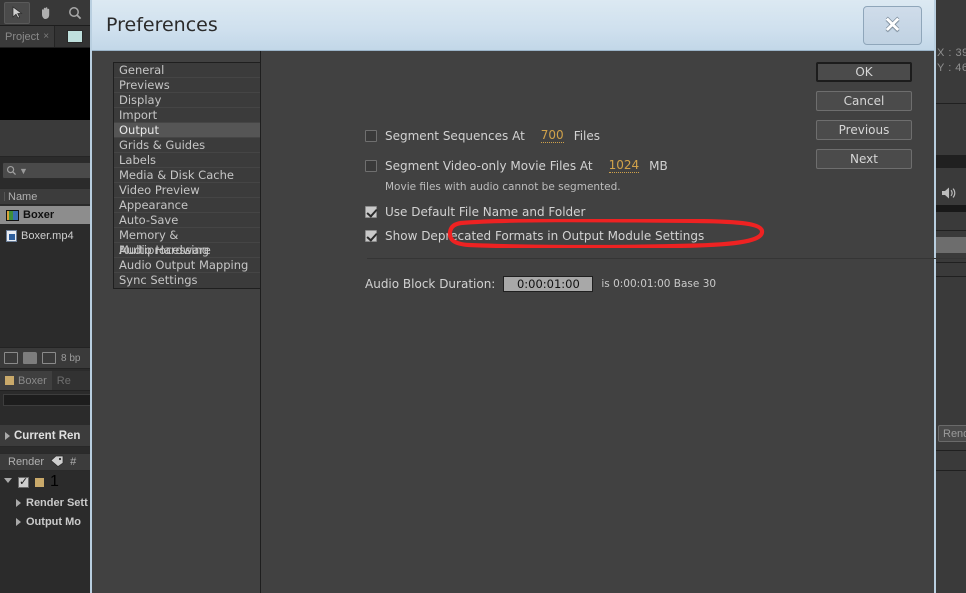 The width and height of the screenshot is (966, 593). I want to click on close-icon: ✕, so click(892, 25).